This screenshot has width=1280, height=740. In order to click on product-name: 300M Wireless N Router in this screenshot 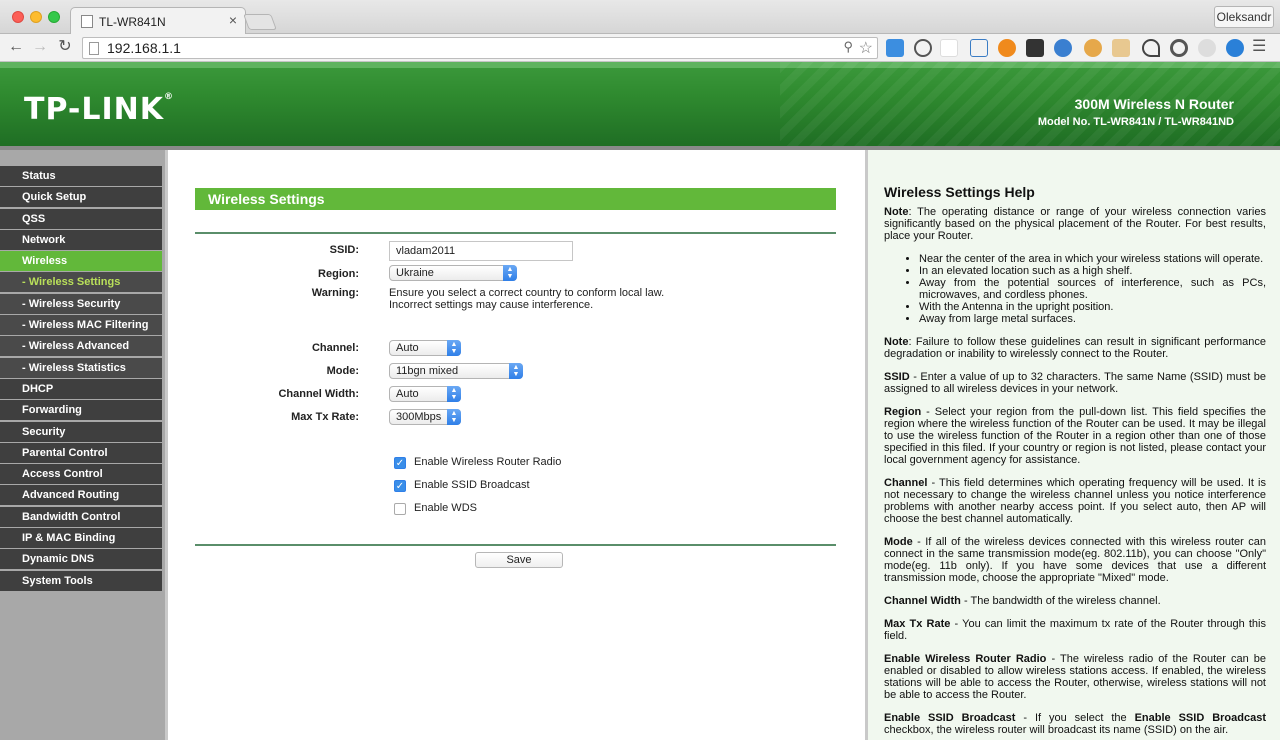, I will do `click(1154, 104)`.